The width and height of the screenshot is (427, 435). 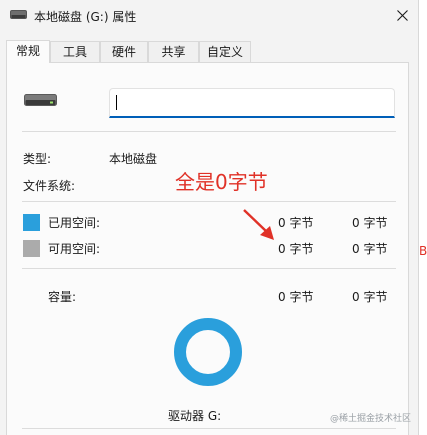 I want to click on drive-title-icon, so click(x=18, y=14).